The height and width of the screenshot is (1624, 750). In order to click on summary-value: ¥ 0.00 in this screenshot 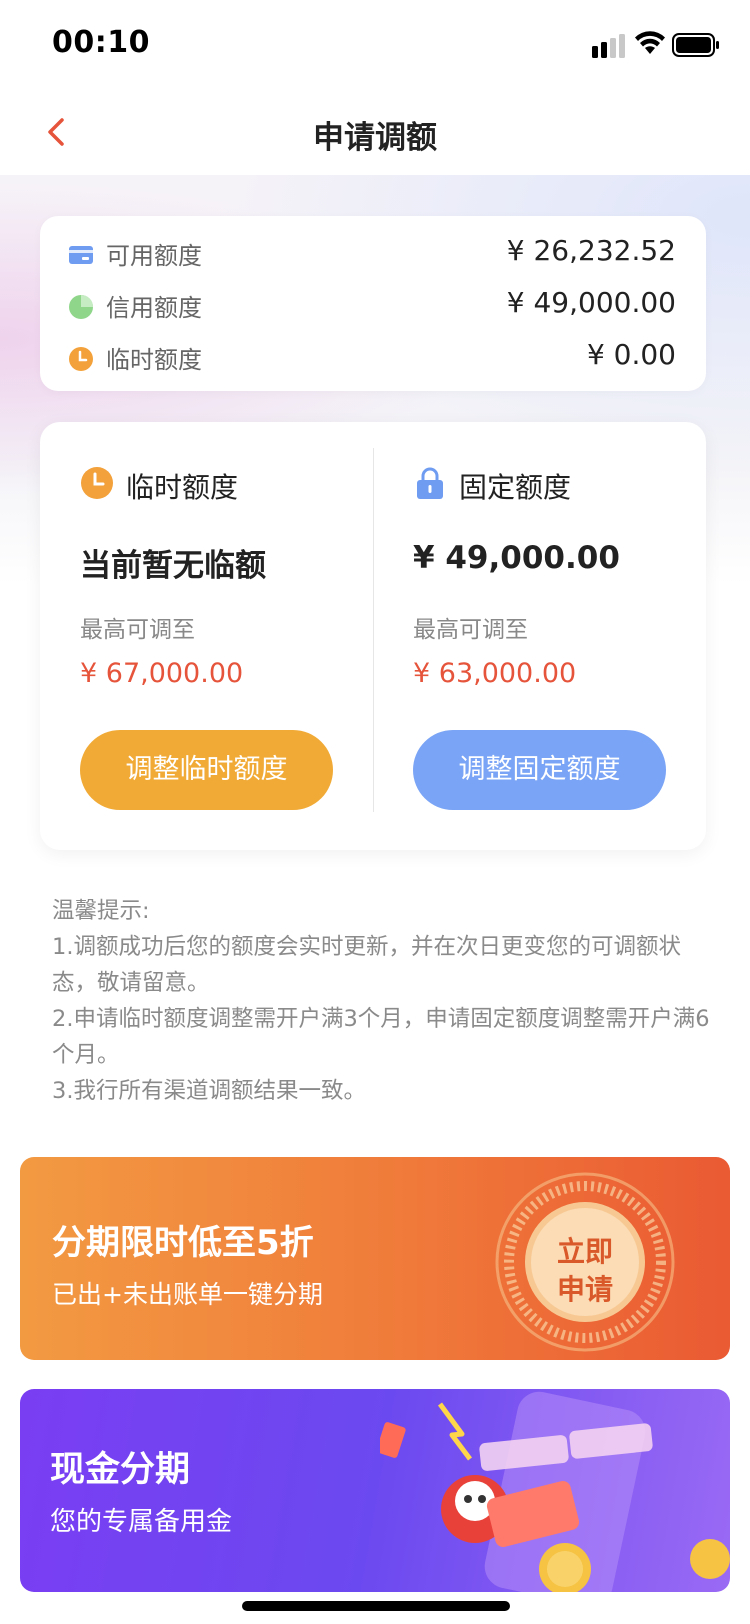, I will do `click(631, 354)`.